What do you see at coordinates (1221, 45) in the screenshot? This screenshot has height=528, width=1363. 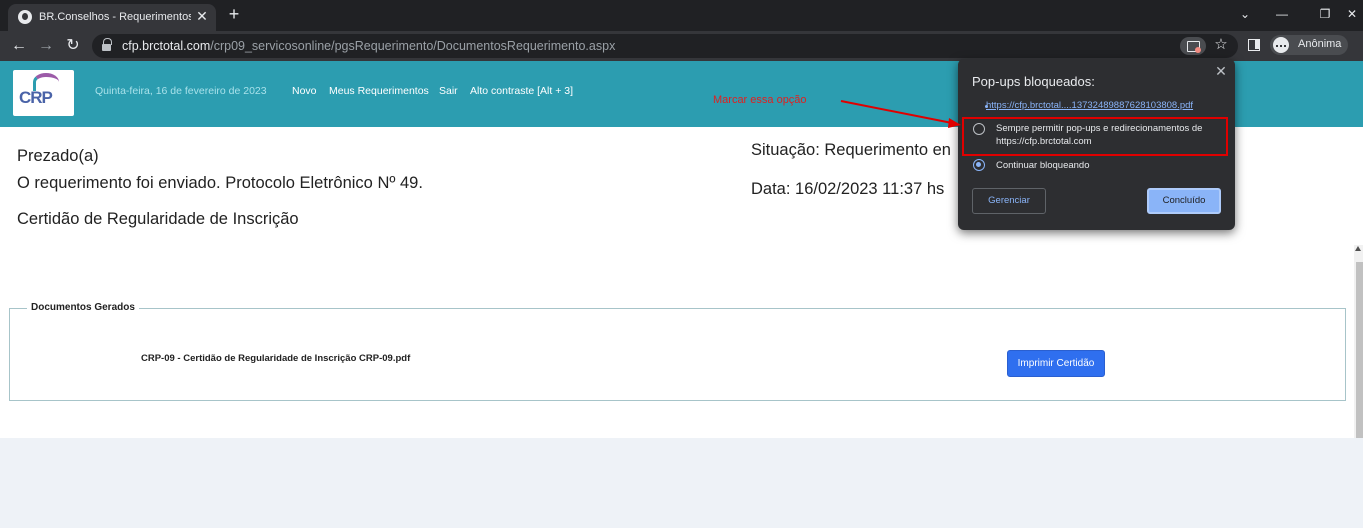 I see `star-icon: ☆` at bounding box center [1221, 45].